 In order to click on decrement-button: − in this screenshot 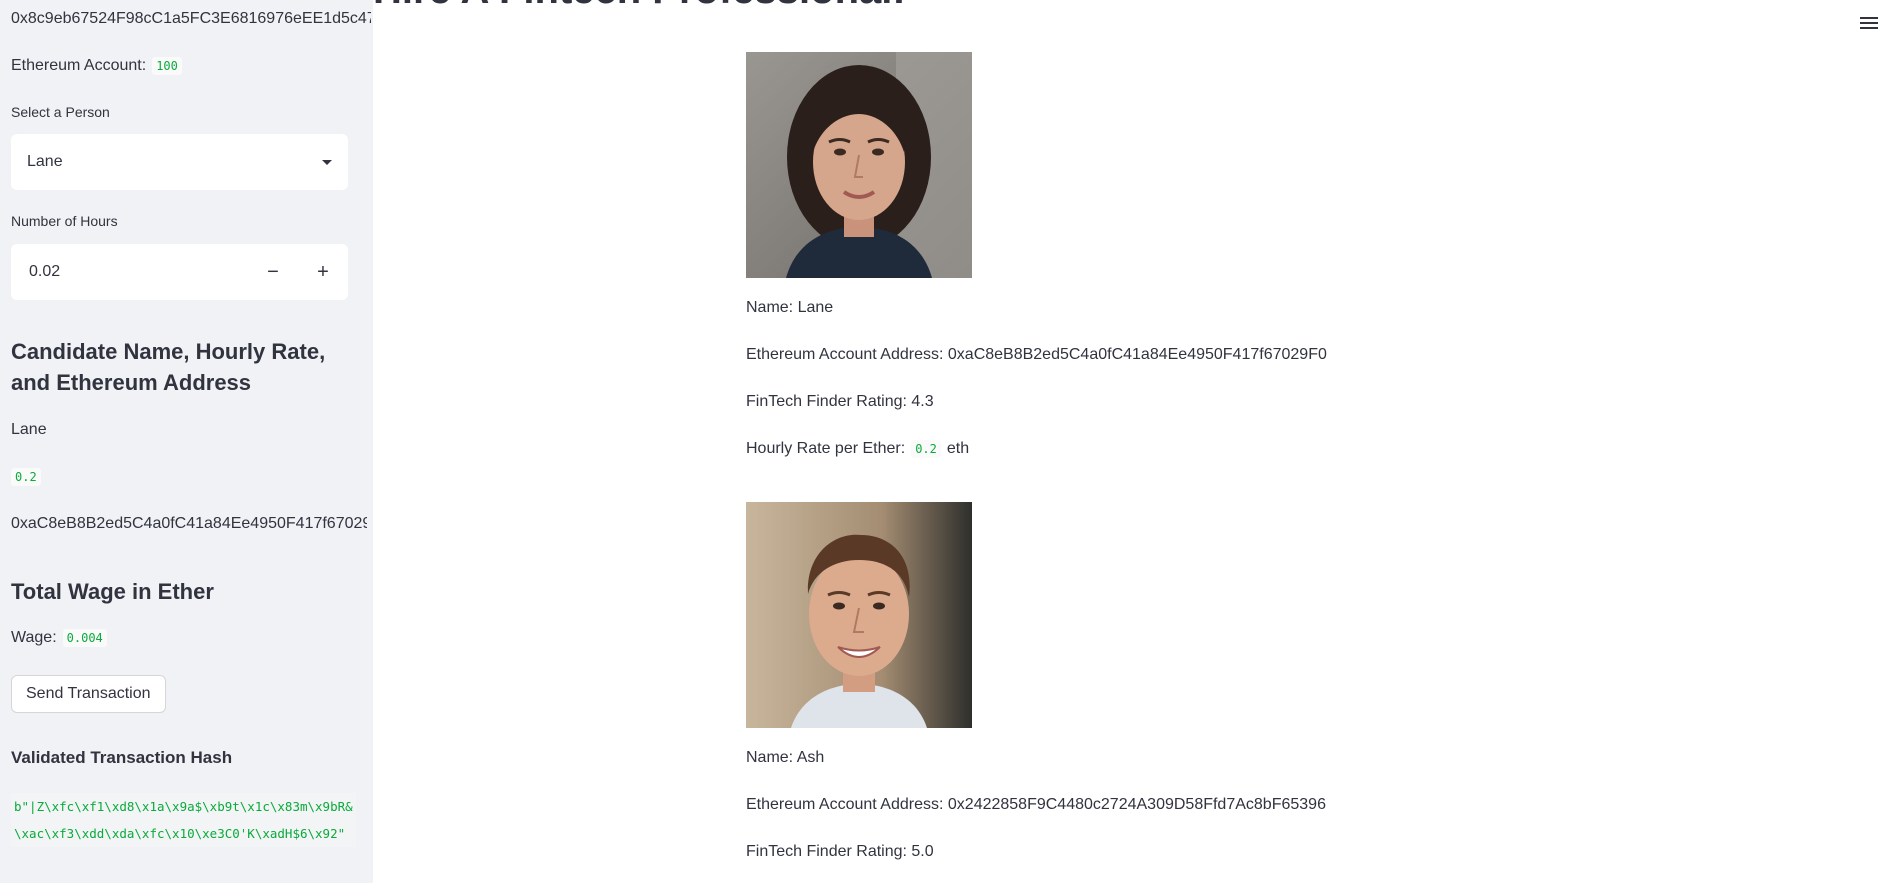, I will do `click(273, 272)`.